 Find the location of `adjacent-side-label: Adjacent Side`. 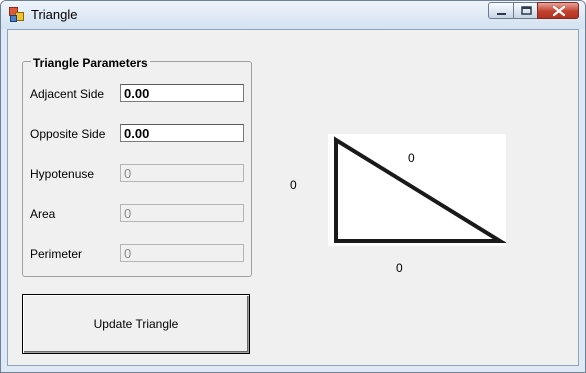

adjacent-side-label: Adjacent Side is located at coordinates (67, 94).